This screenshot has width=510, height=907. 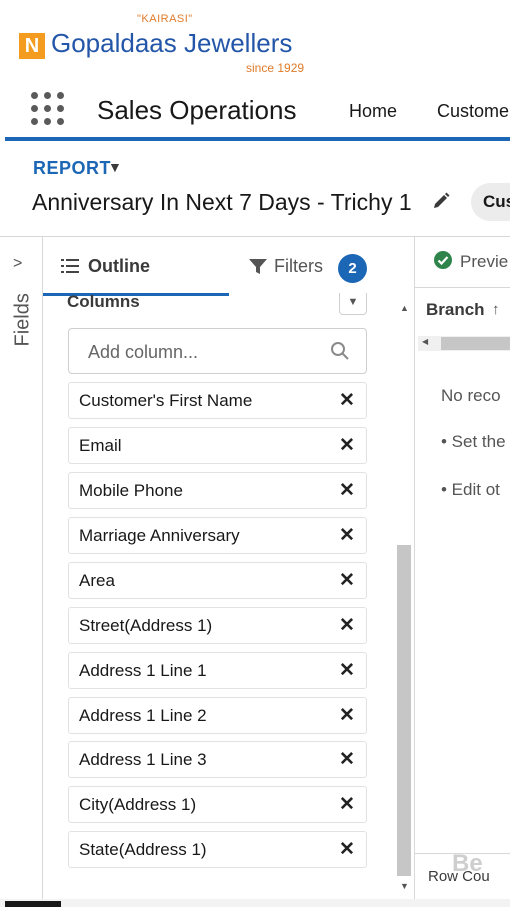 I want to click on report-title: Anniversary In Next 7 Days - Trichy 1, so click(x=222, y=202).